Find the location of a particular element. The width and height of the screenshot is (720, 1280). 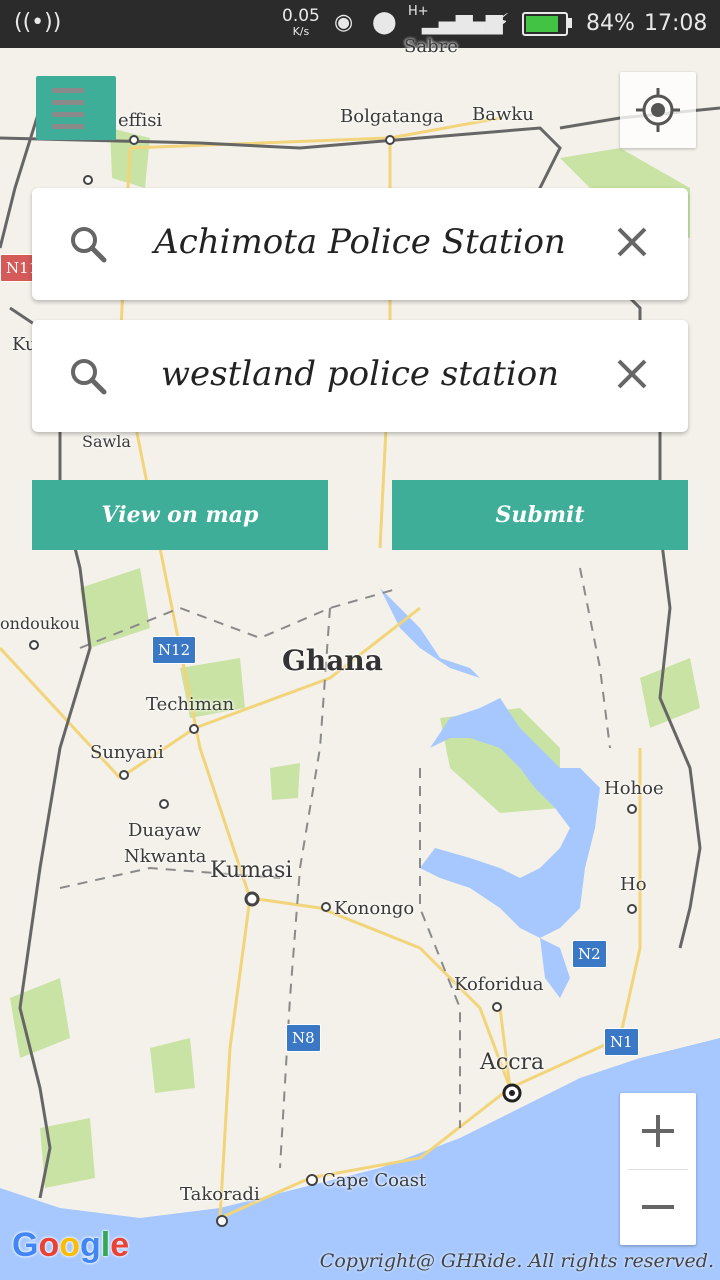

country-label: Ghana is located at coordinates (332, 660).